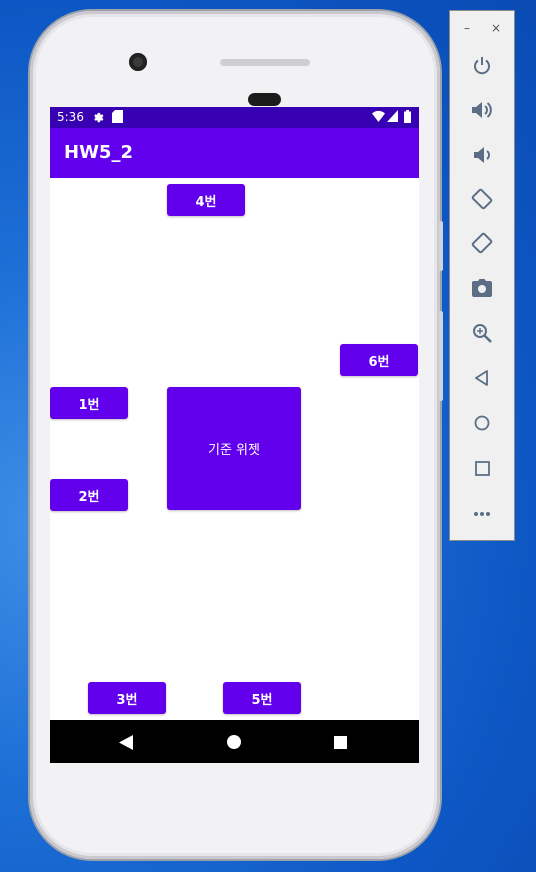 The image size is (536, 872). Describe the element at coordinates (441, 356) in the screenshot. I see `phone-volume-button` at that location.